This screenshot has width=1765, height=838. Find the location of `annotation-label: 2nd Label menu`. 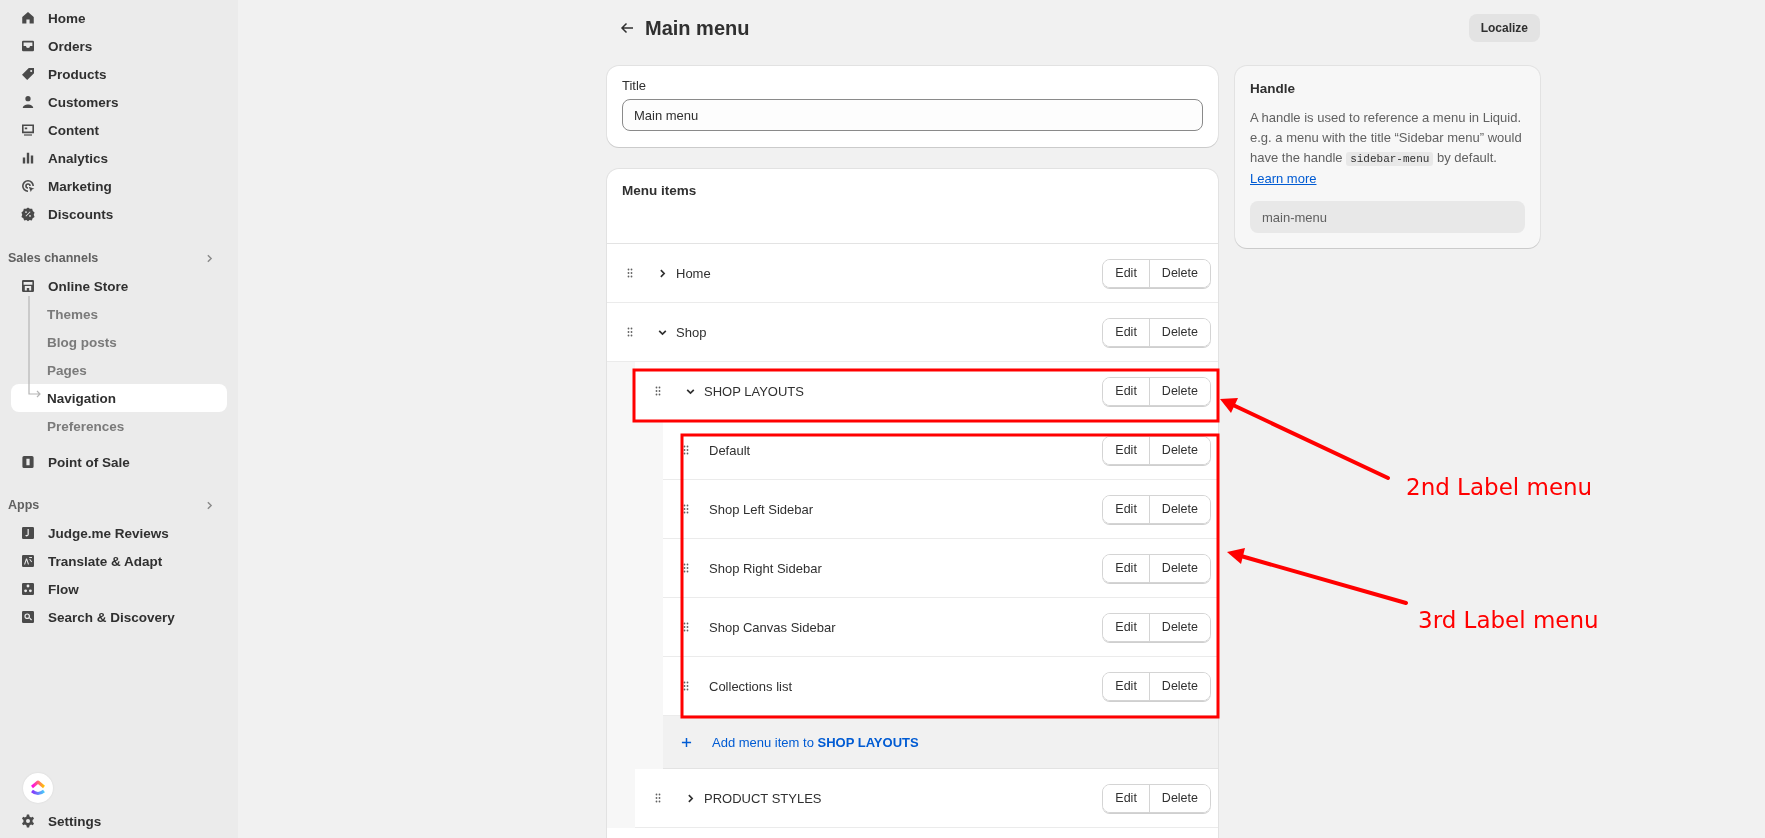

annotation-label: 2nd Label menu is located at coordinates (1499, 487).